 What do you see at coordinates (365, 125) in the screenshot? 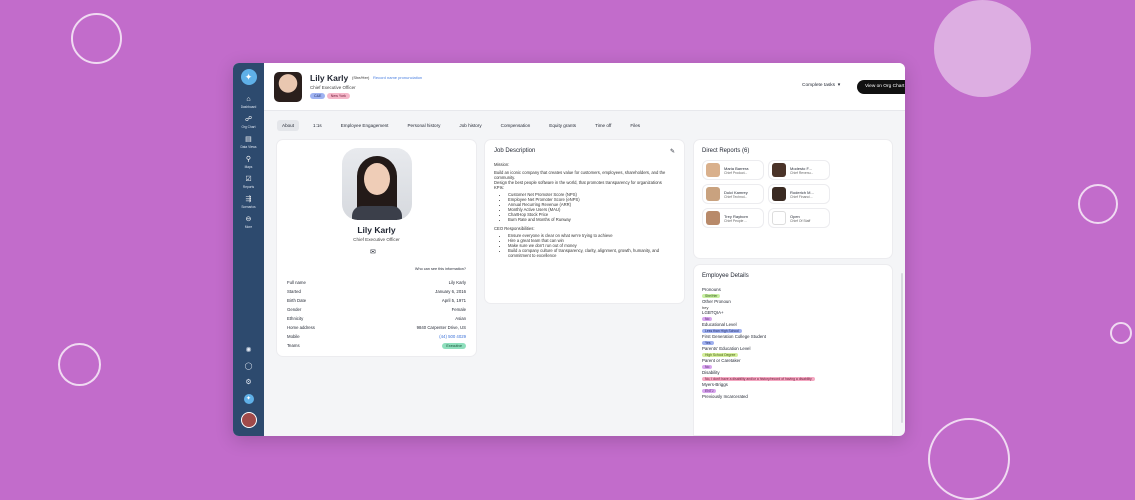
I see `tab-employee-engagement: Employee Engagement` at bounding box center [365, 125].